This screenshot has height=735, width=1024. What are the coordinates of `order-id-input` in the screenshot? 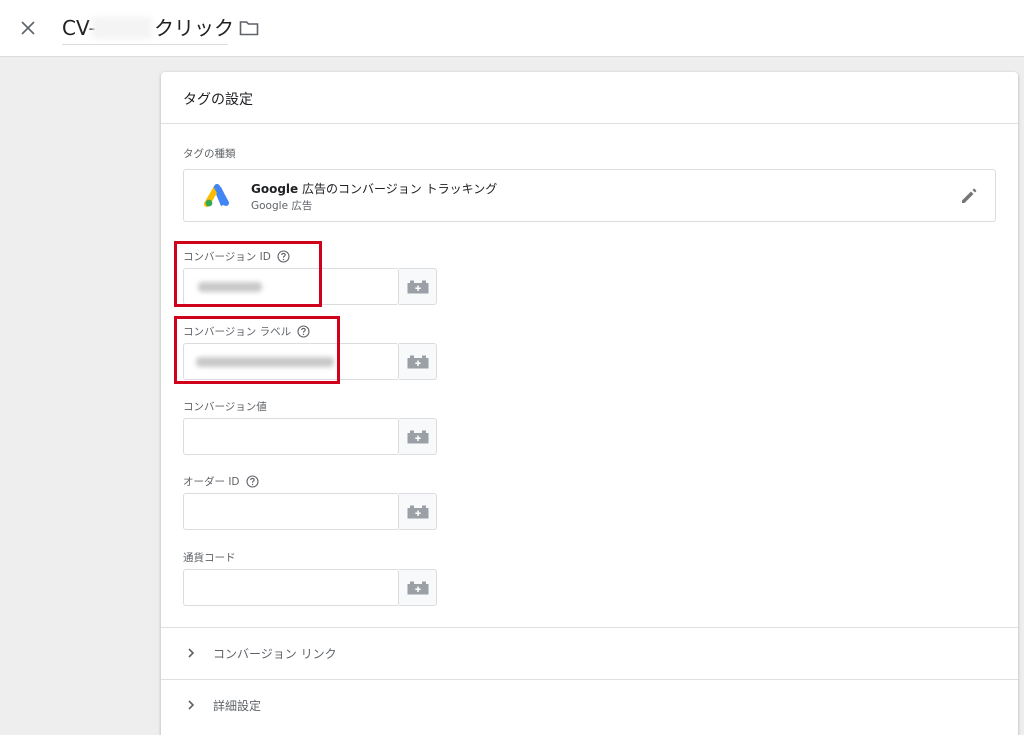 It's located at (292, 511).